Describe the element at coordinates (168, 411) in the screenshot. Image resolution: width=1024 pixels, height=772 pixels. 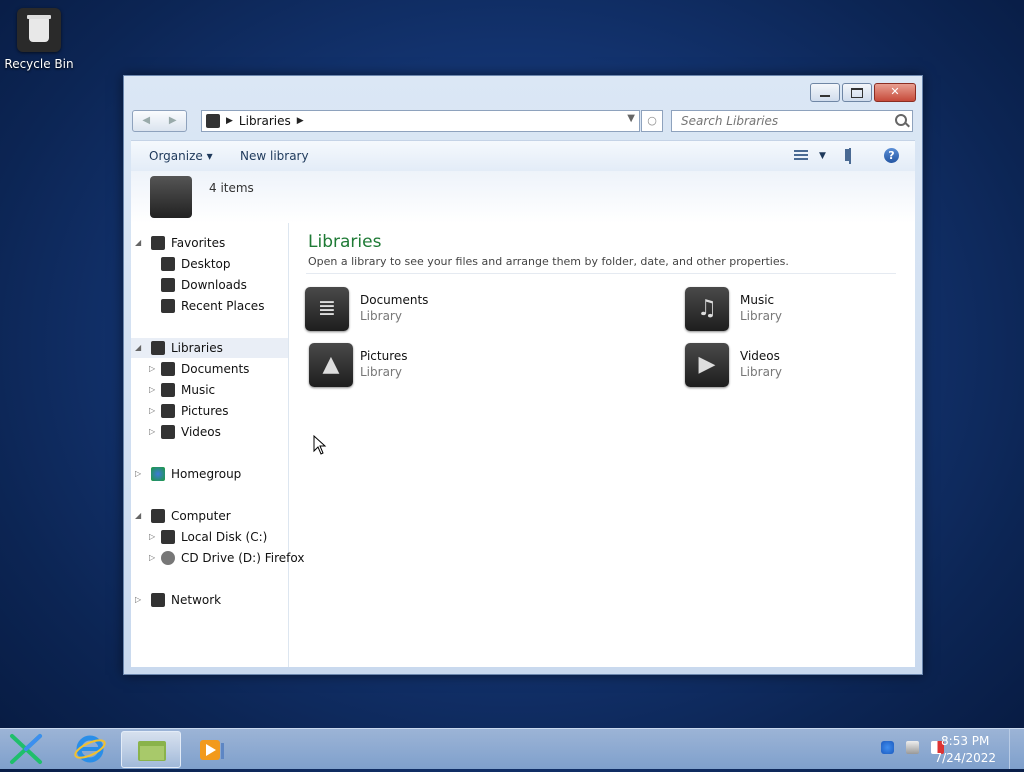
I see `pictures-icon` at that location.